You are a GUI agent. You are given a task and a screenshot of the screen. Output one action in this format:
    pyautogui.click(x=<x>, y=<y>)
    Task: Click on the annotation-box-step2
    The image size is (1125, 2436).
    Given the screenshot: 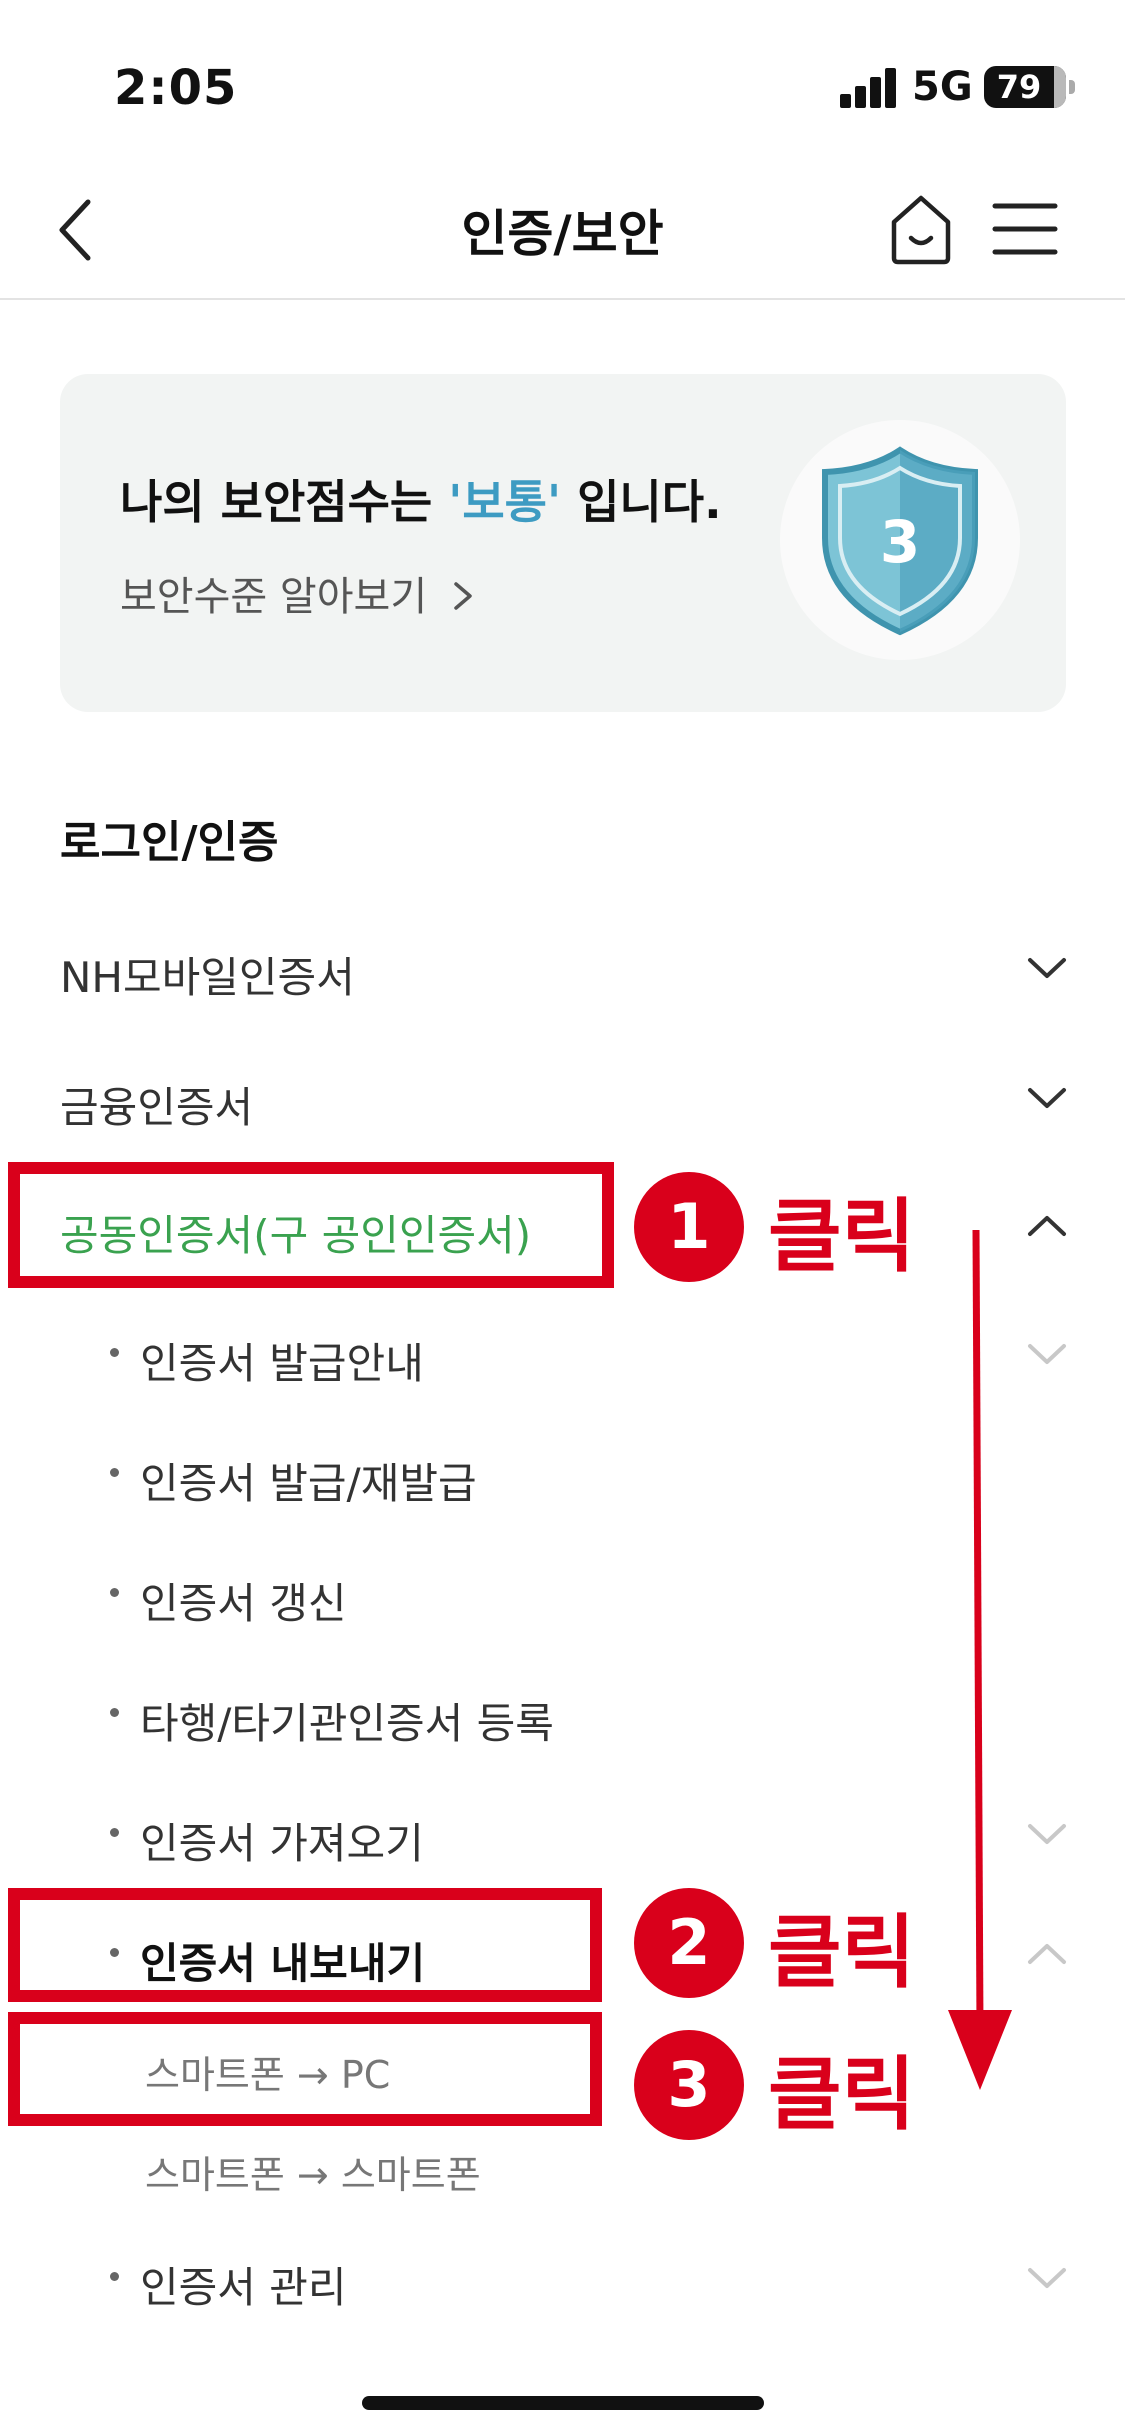 What is the action you would take?
    pyautogui.click(x=305, y=1945)
    